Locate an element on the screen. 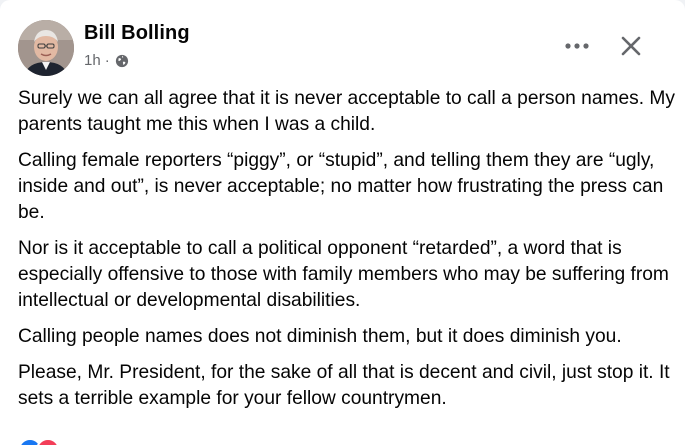 The width and height of the screenshot is (685, 445). author-name: Bill Bolling is located at coordinates (137, 33).